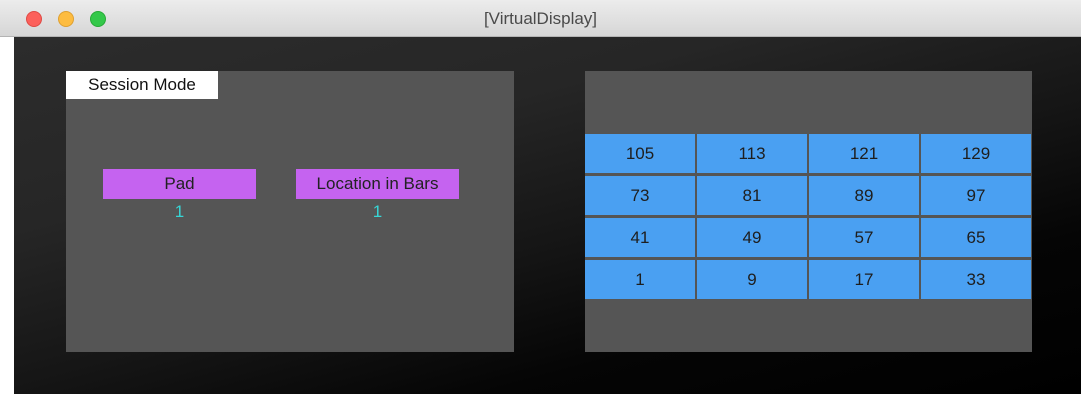  What do you see at coordinates (864, 153) in the screenshot?
I see `pad-cell: 121` at bounding box center [864, 153].